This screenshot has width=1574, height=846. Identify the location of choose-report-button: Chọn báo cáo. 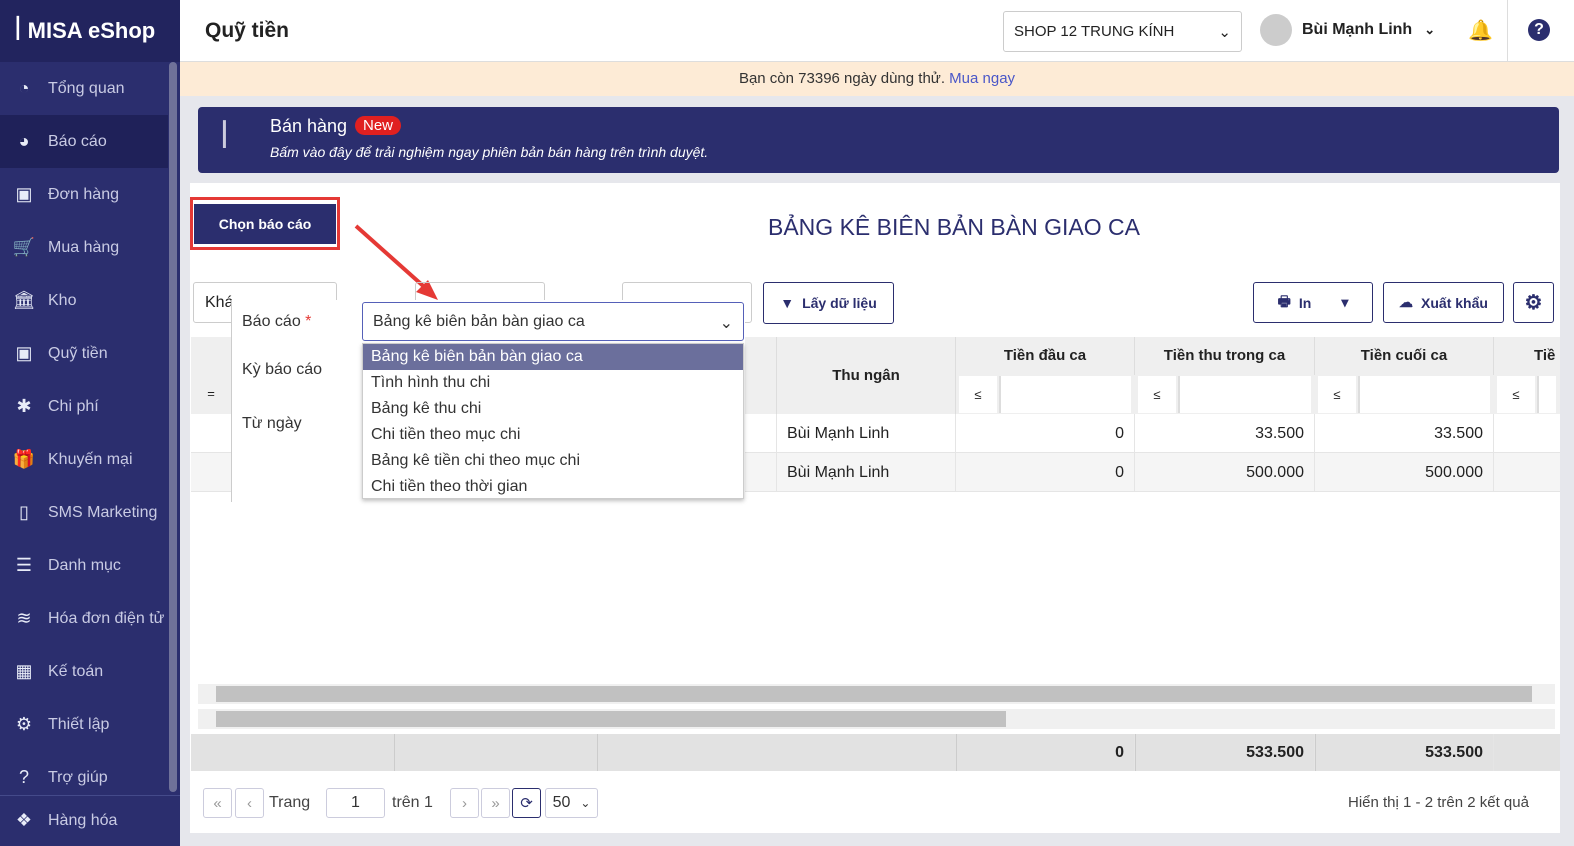
(265, 224).